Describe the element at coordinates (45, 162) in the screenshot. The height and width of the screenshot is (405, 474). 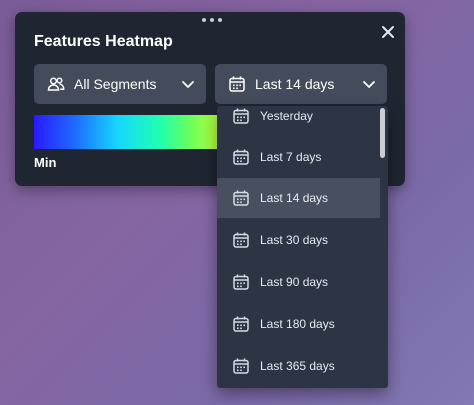
I see `legend-min-label: Min` at that location.